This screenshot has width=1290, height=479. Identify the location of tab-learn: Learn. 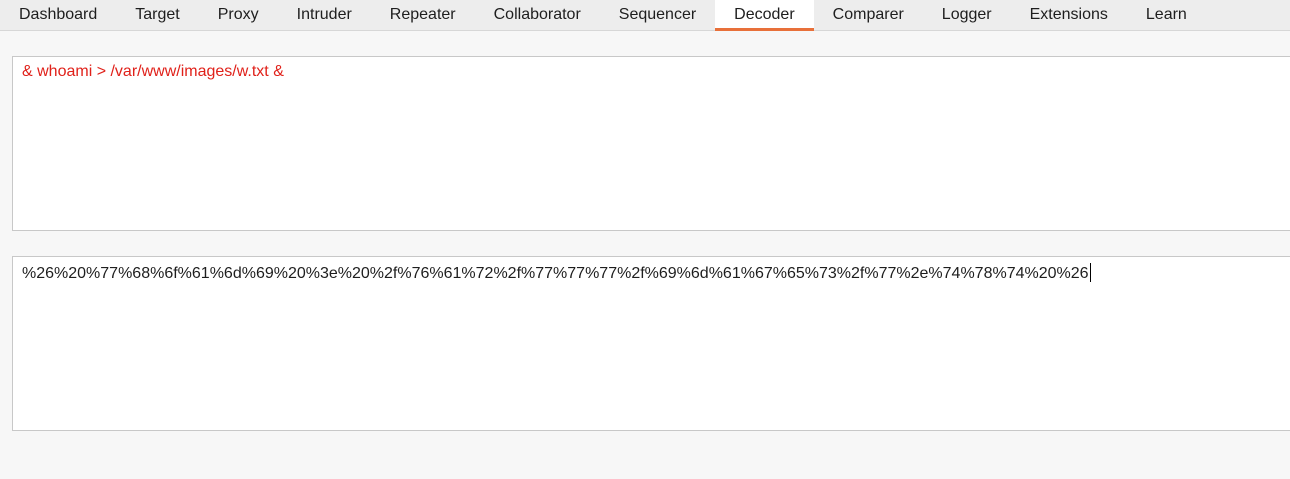
(1166, 15).